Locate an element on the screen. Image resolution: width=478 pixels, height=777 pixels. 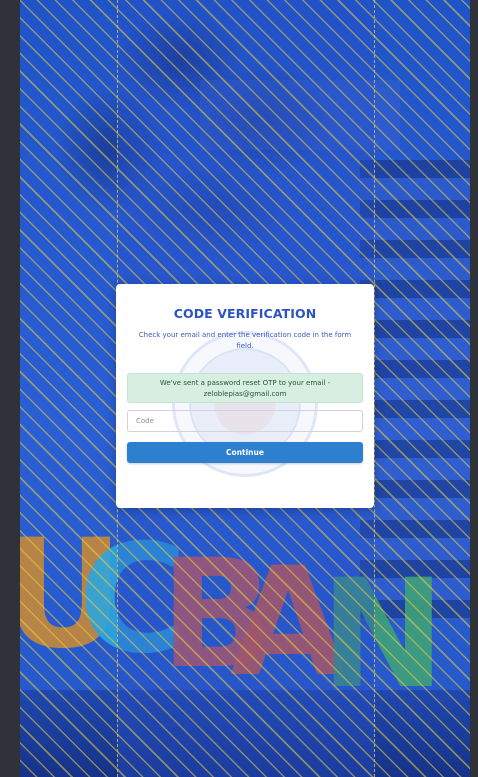
card-title: CODE VERIFICATION is located at coordinates (245, 313).